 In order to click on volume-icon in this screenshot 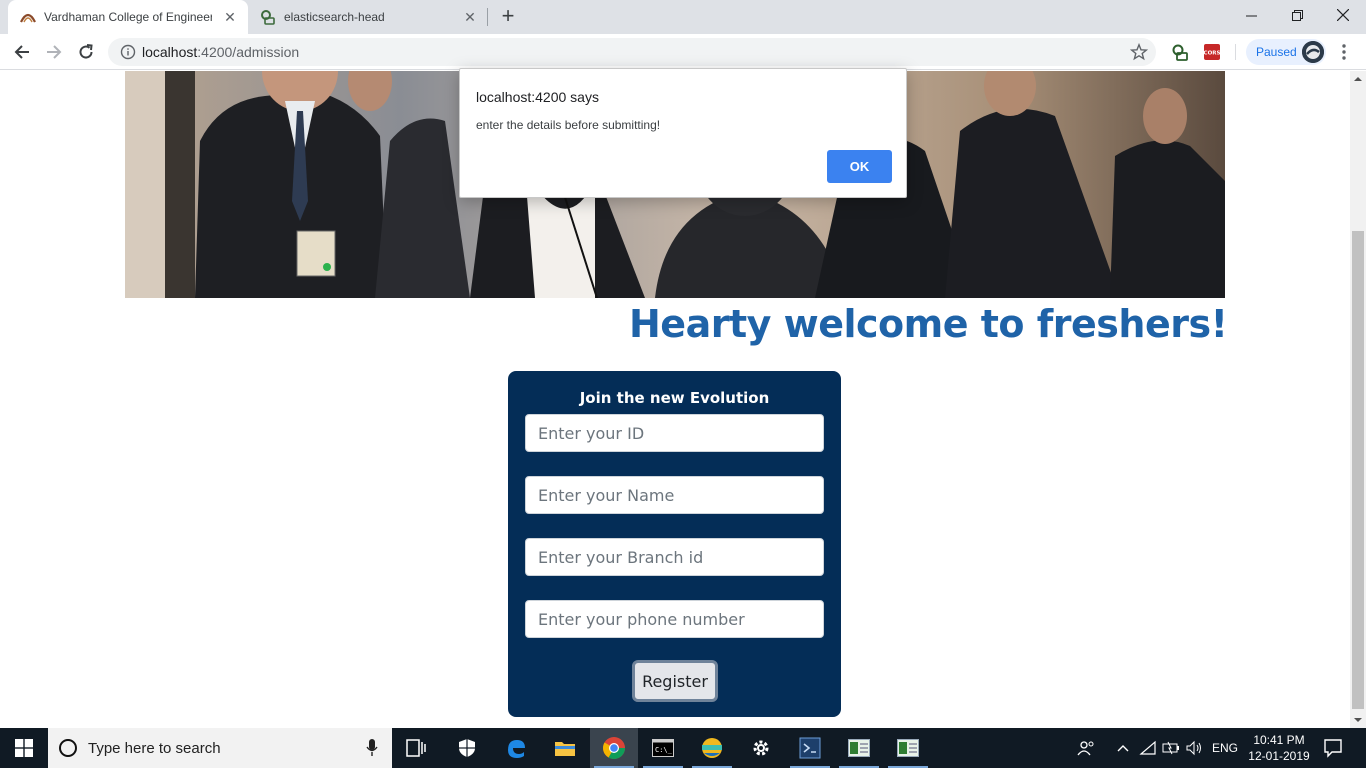, I will do `click(1194, 748)`.